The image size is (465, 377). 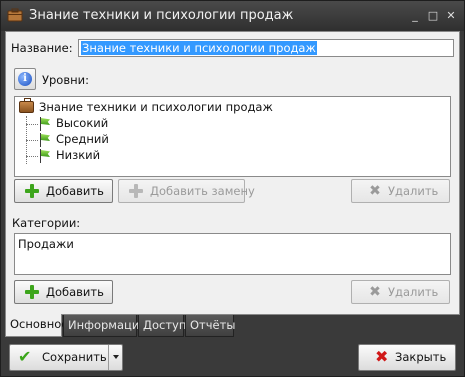 What do you see at coordinates (82, 123) in the screenshot?
I see `tree-item-label: Высокий` at bounding box center [82, 123].